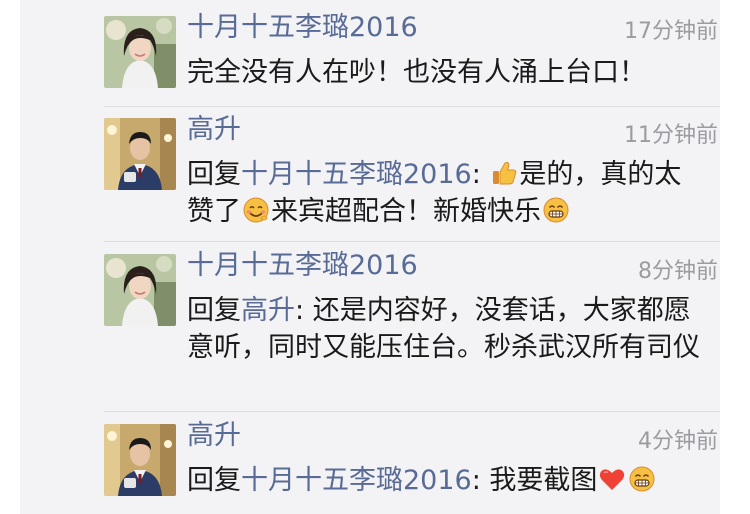 The height and width of the screenshot is (514, 750). Describe the element at coordinates (671, 31) in the screenshot. I see `comment-time: 17分钟前` at that location.